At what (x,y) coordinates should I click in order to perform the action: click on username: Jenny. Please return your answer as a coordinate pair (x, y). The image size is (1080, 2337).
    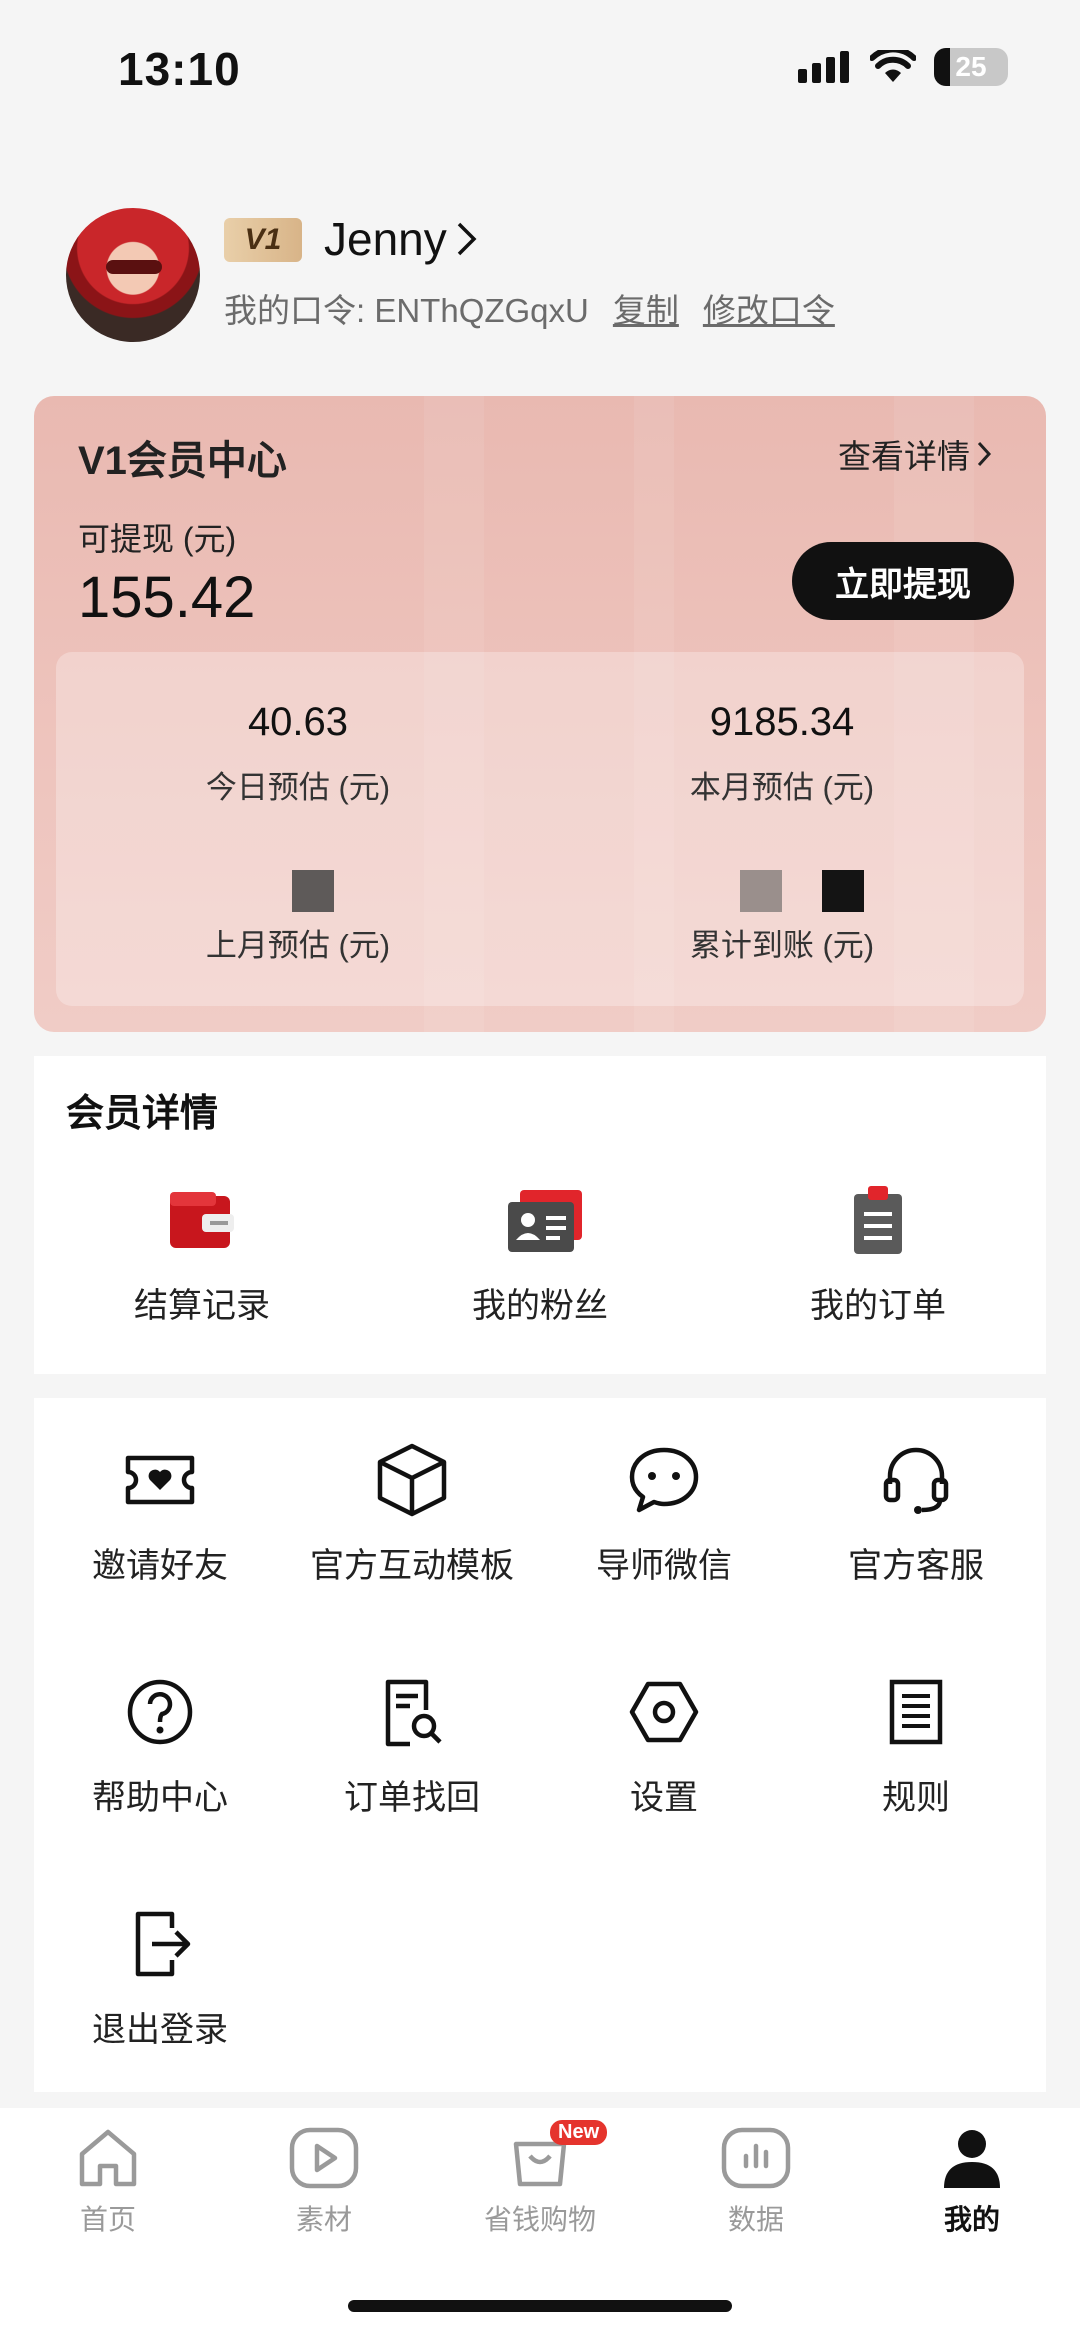
    Looking at the image, I should click on (385, 239).